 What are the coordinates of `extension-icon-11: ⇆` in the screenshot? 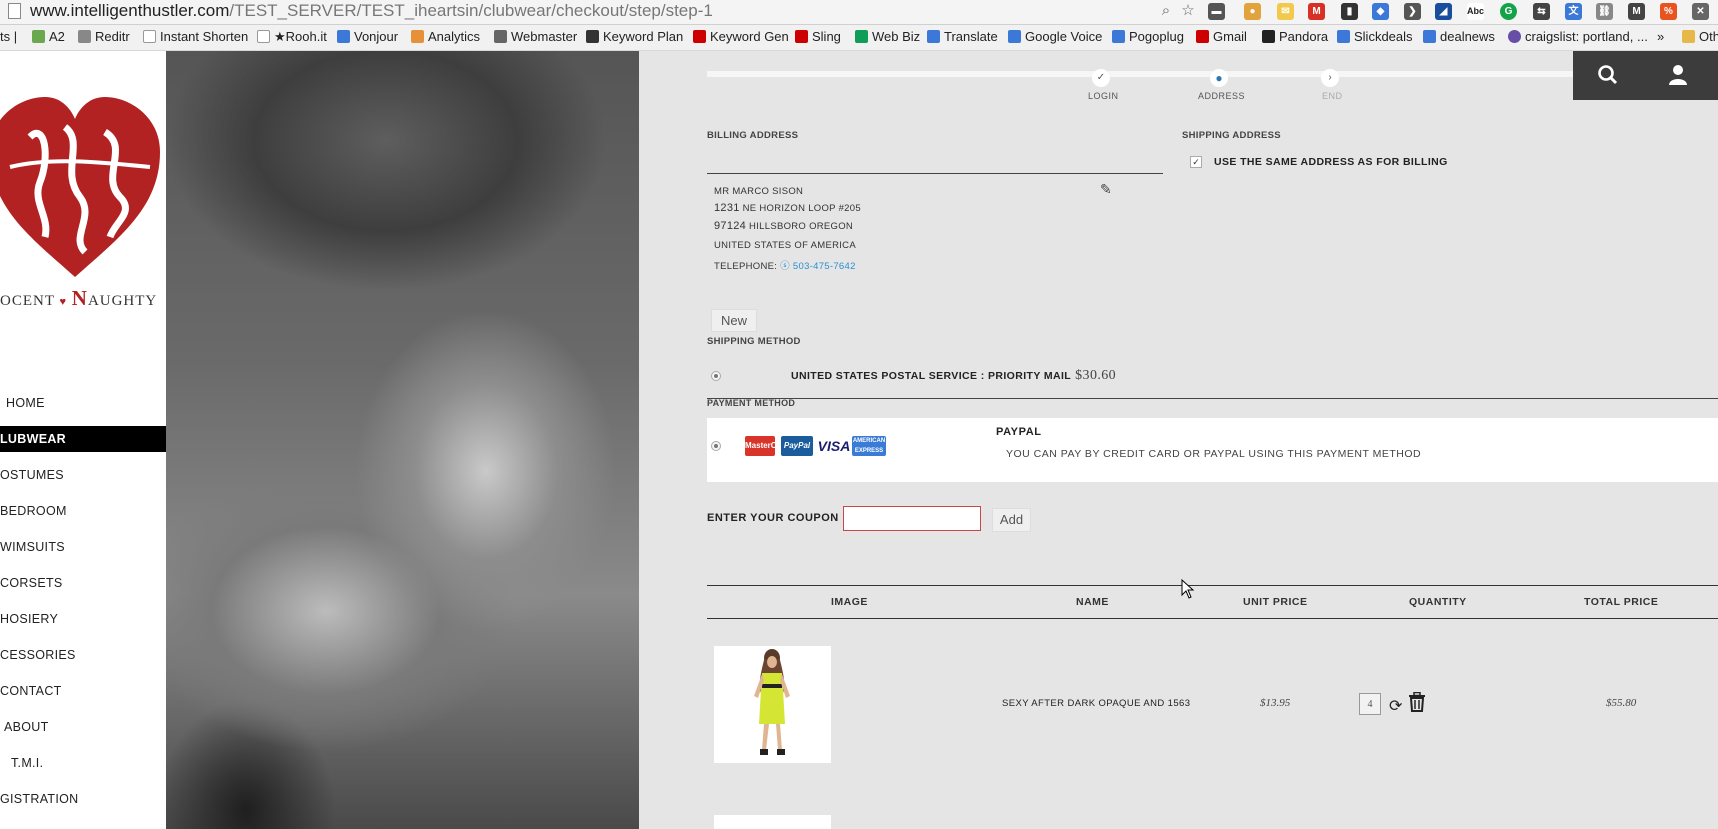 It's located at (1541, 11).